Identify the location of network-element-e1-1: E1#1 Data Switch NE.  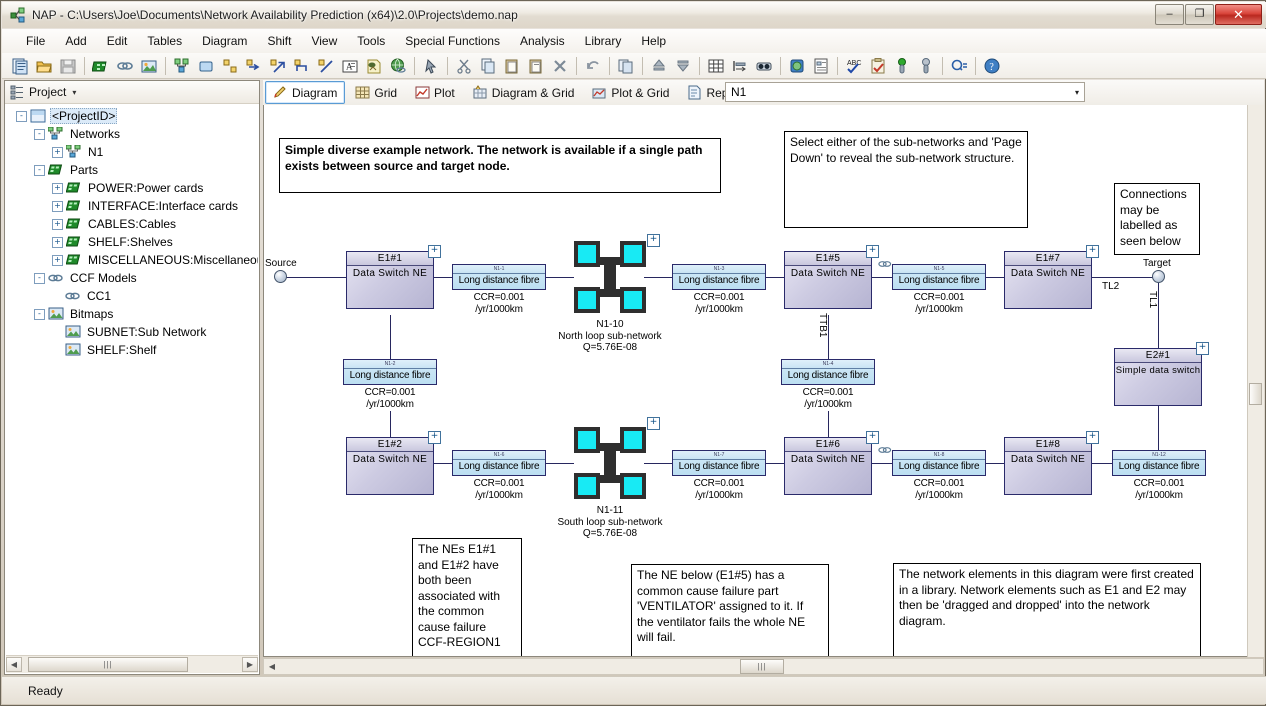
(390, 280).